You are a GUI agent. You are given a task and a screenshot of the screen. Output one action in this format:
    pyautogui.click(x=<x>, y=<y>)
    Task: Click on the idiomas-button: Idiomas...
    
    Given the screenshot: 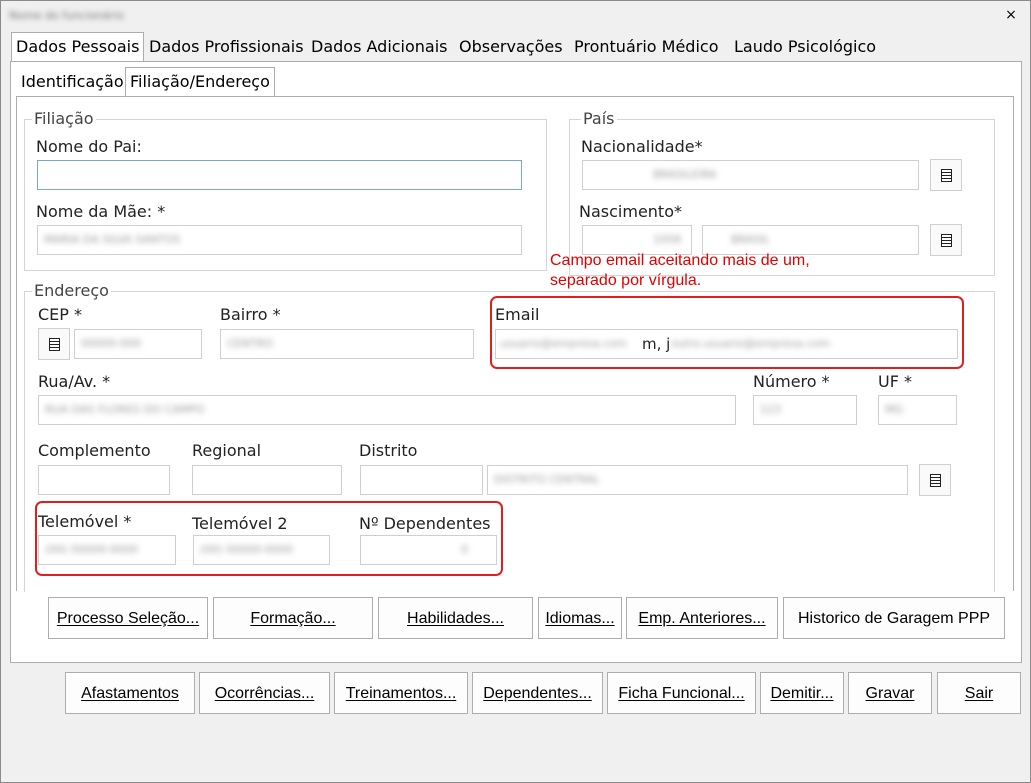 What is the action you would take?
    pyautogui.click(x=580, y=618)
    